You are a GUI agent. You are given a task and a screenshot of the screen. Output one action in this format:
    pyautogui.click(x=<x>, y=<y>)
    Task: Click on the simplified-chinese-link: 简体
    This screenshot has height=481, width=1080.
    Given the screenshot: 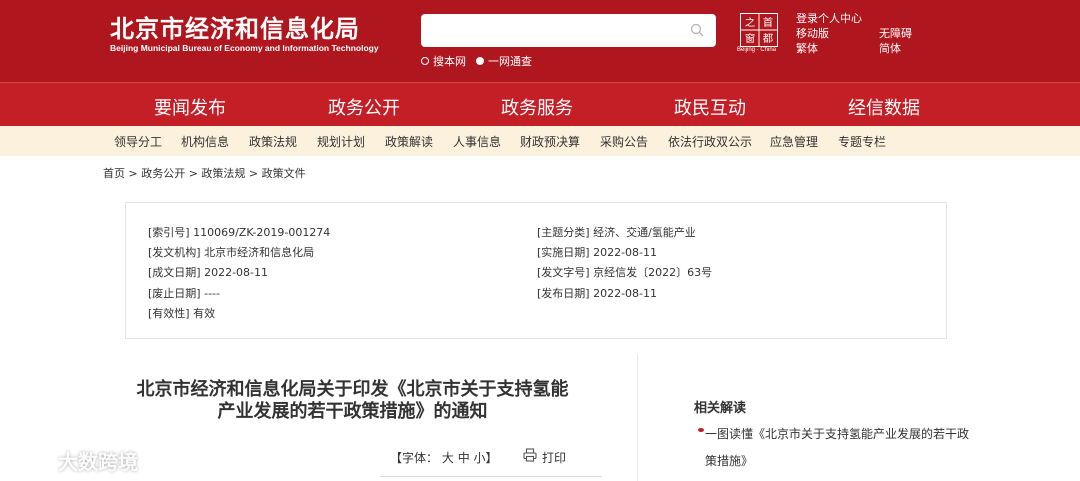 What is the action you would take?
    pyautogui.click(x=895, y=48)
    